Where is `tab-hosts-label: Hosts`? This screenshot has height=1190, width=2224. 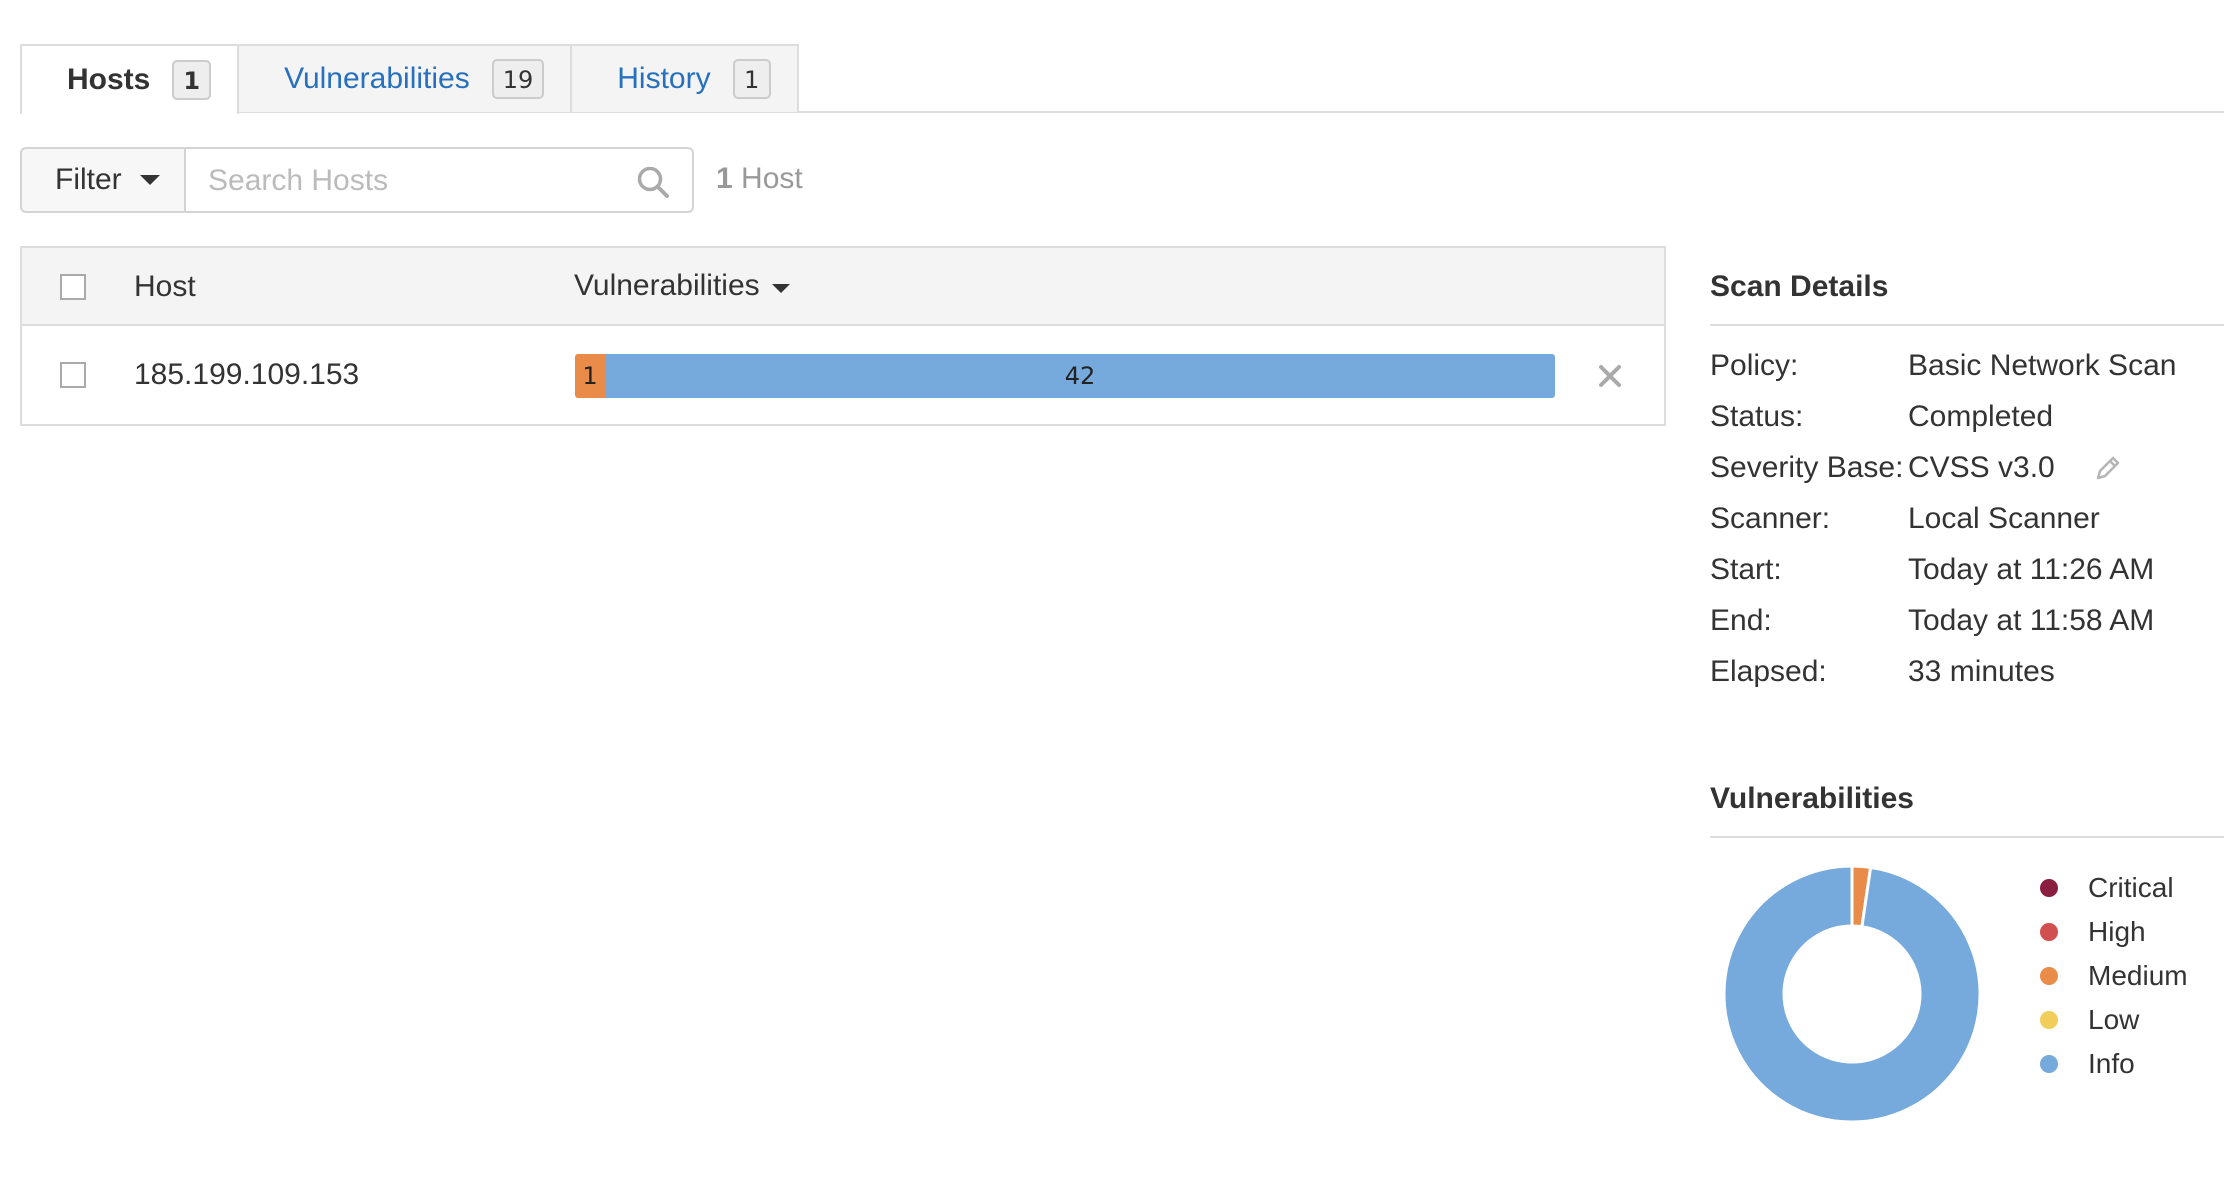 tab-hosts-label: Hosts is located at coordinates (109, 79).